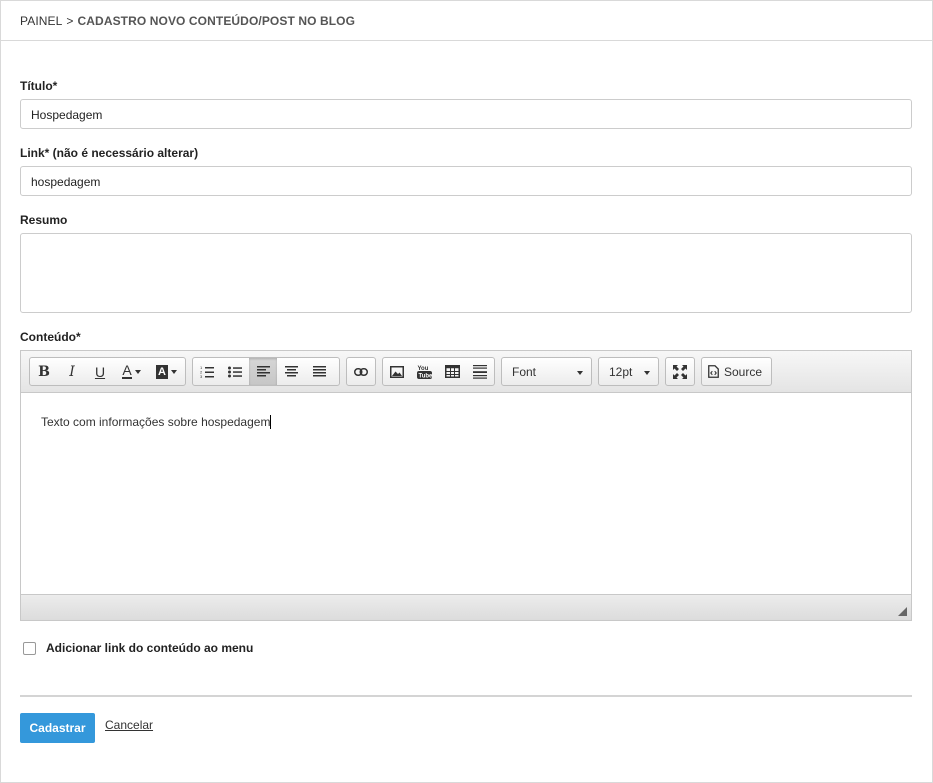  I want to click on source-button: Source, so click(736, 371).